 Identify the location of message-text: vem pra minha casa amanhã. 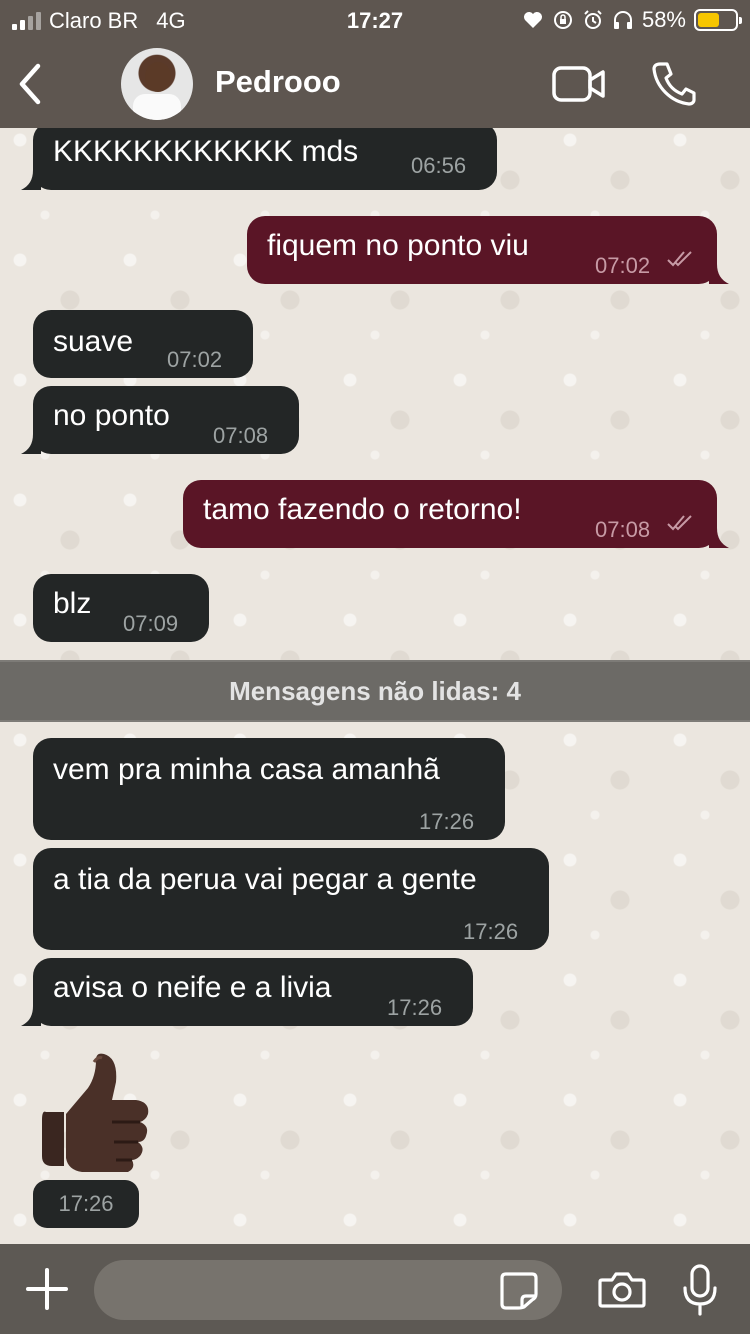
(246, 769).